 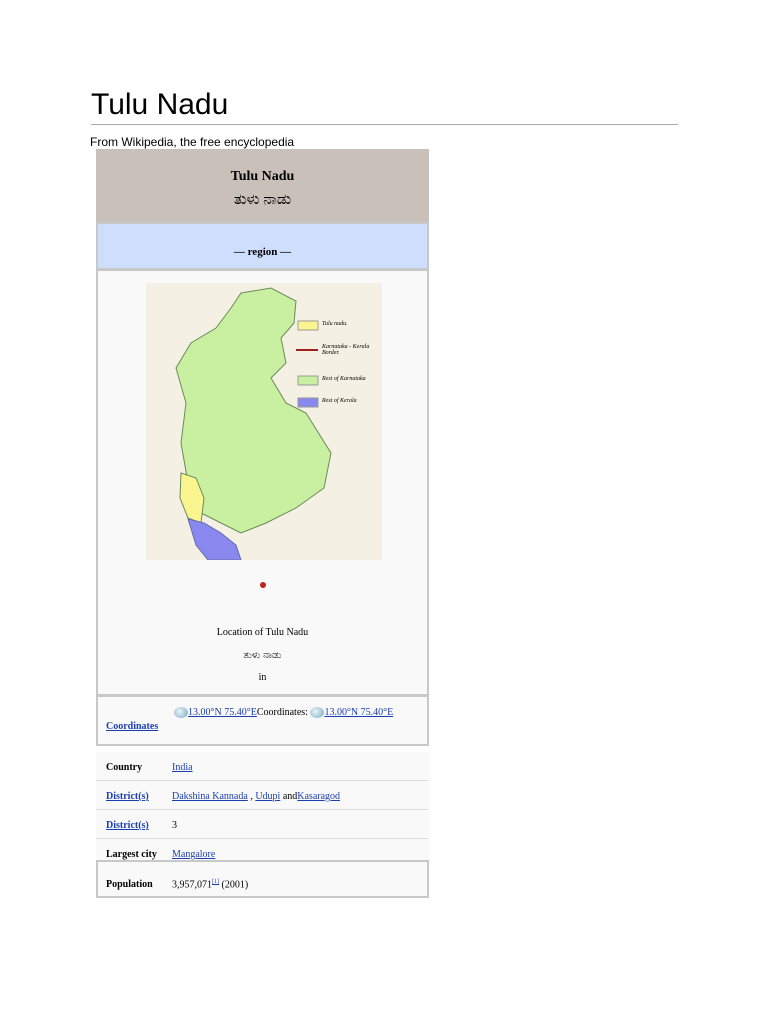 I want to click on infobox-header: Tulu Nadu ತುಳು ನಾಡು, so click(x=262, y=186).